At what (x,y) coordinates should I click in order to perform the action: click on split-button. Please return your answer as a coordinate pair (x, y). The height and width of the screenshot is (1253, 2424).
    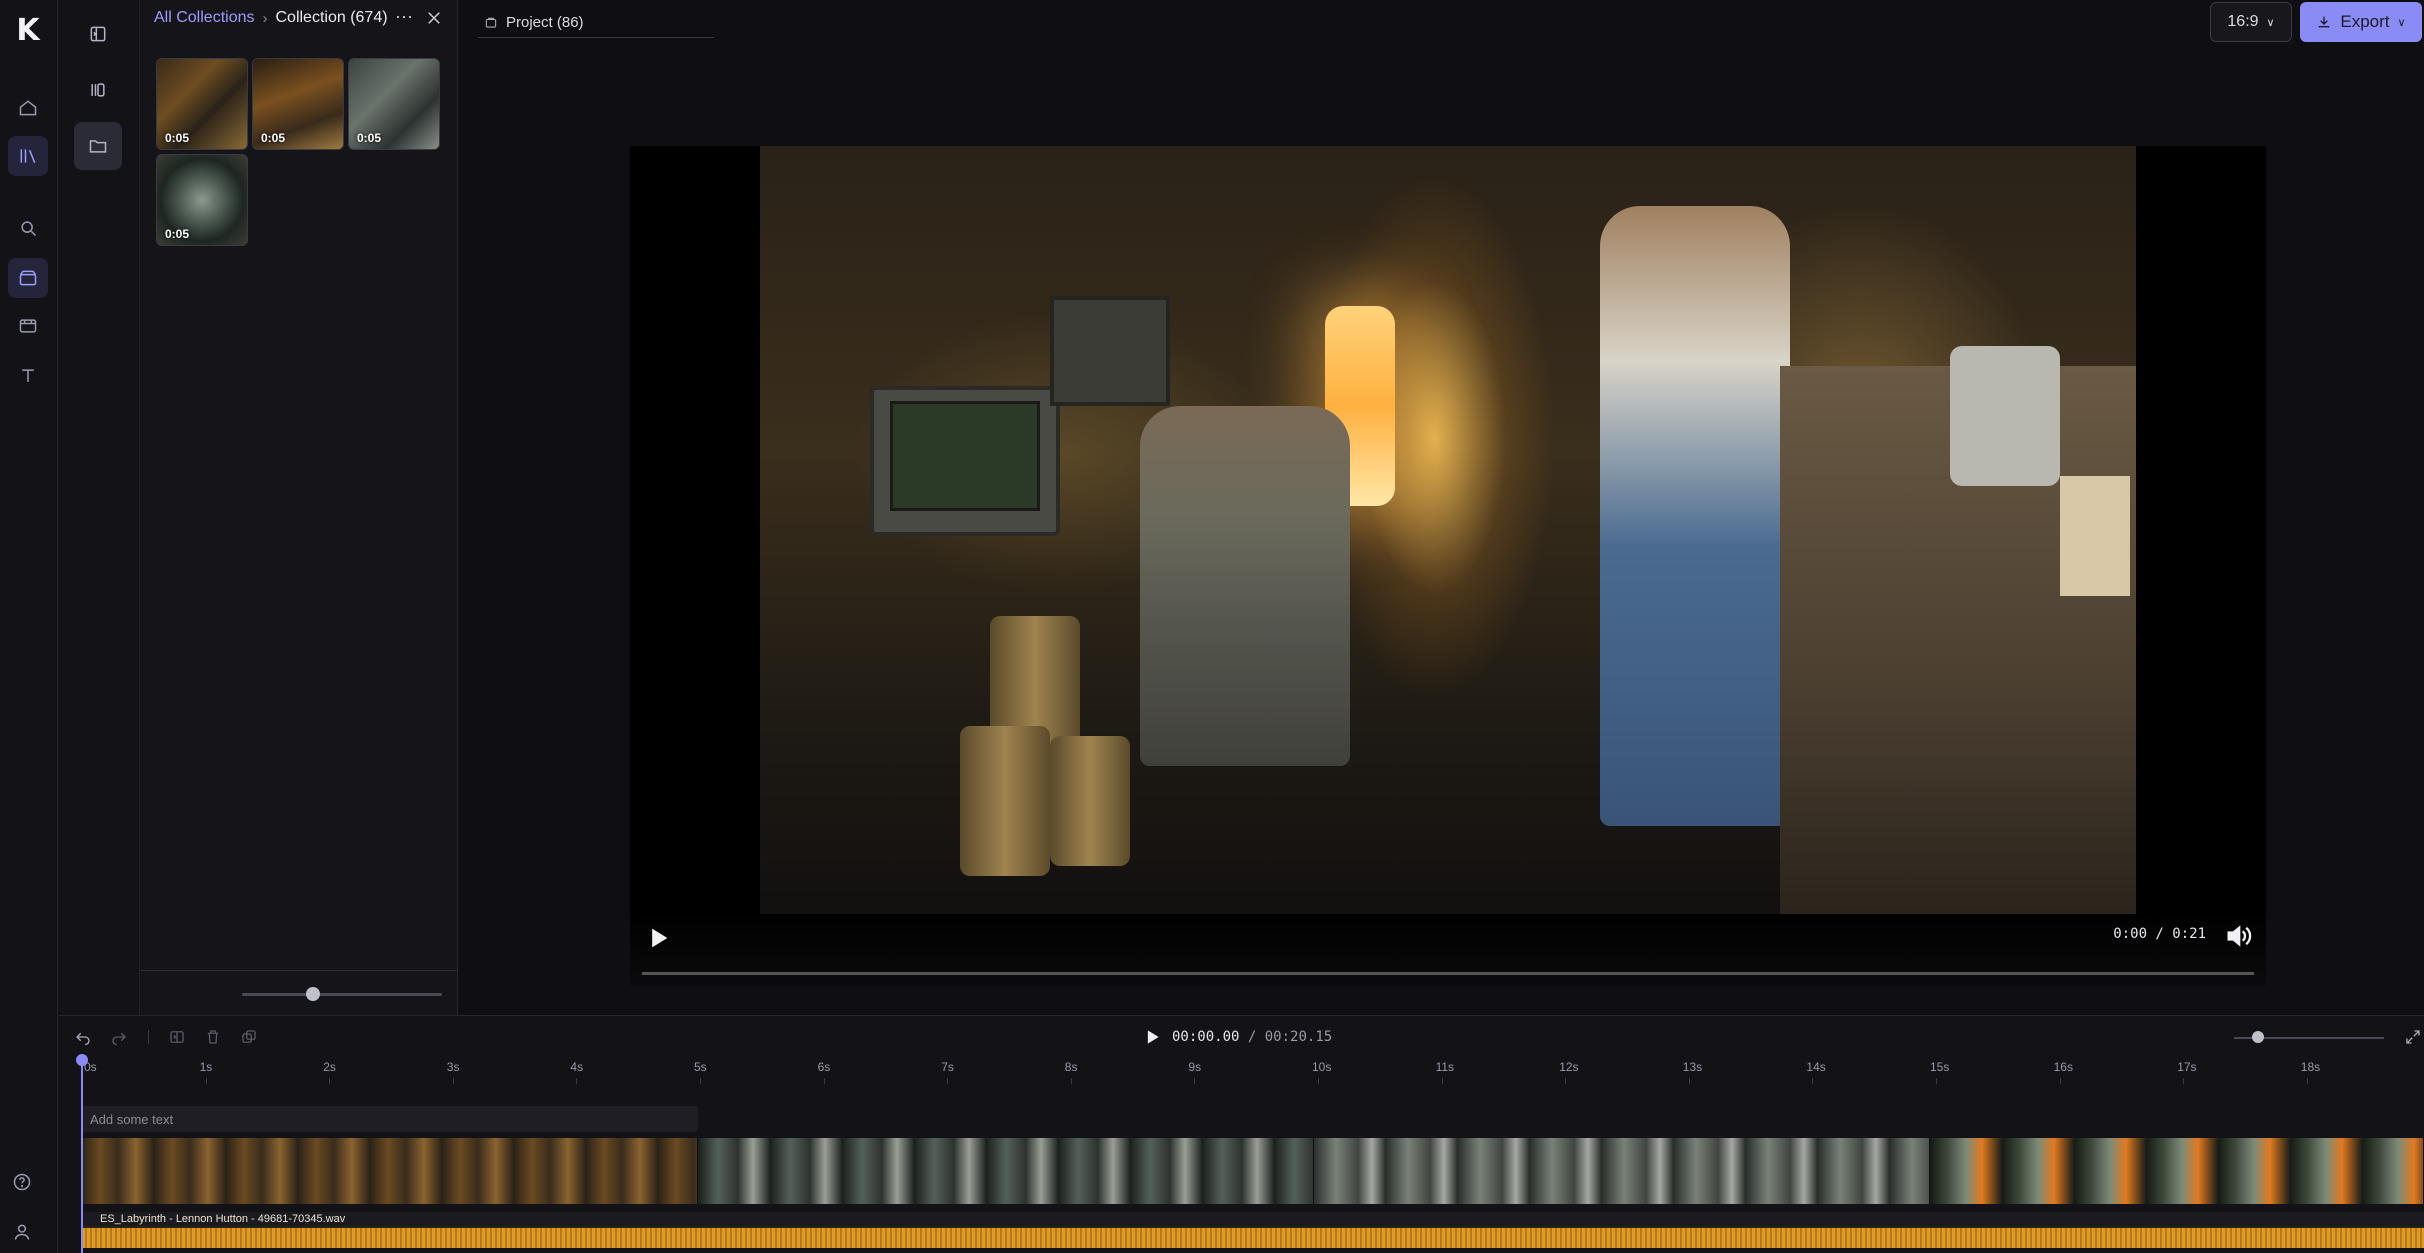
    Looking at the image, I should click on (177, 1037).